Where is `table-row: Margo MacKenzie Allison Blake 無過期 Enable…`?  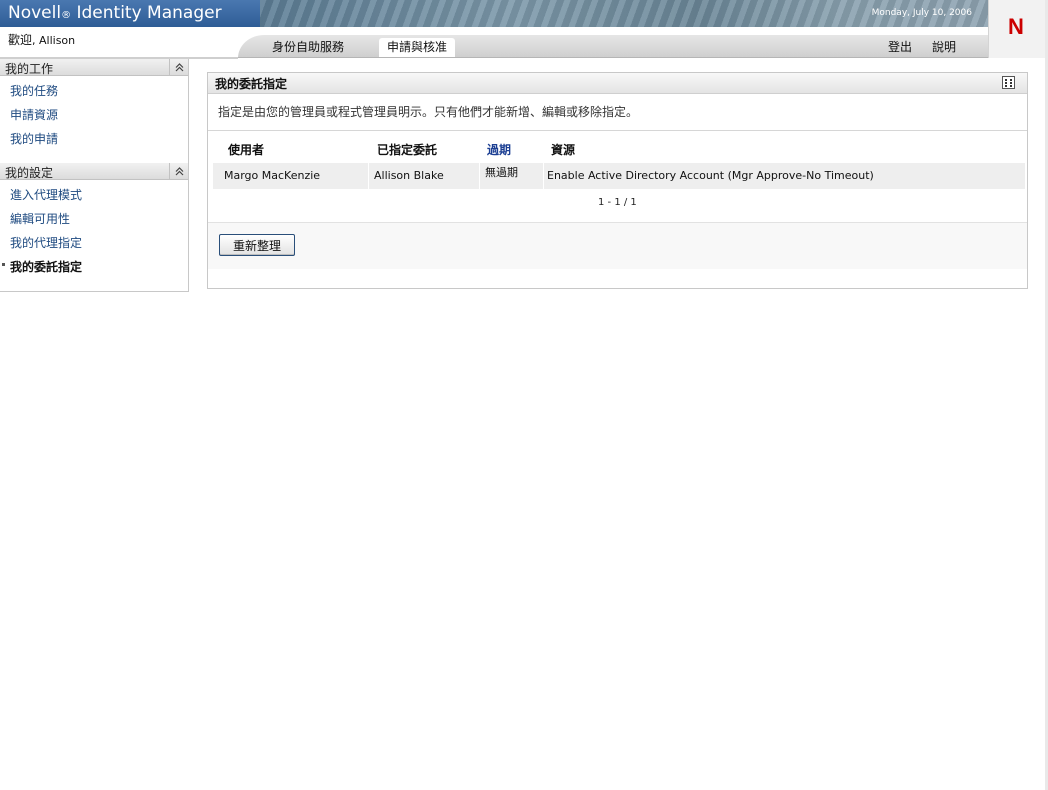
table-row: Margo MacKenzie Allison Blake 無過期 Enable… is located at coordinates (619, 176).